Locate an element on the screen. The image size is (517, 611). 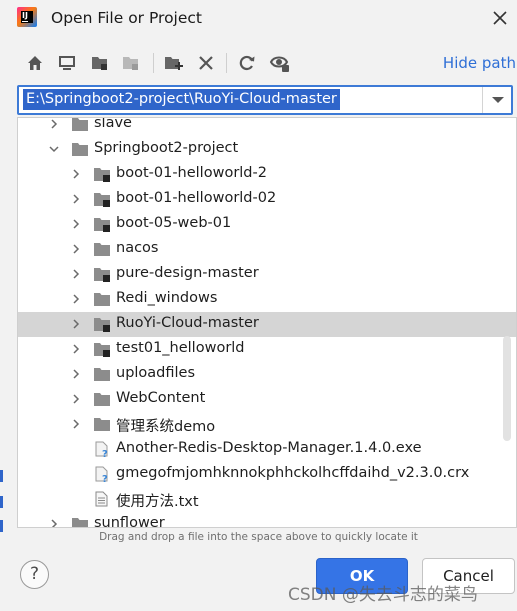
tree-row: slave is located at coordinates (267, 127).